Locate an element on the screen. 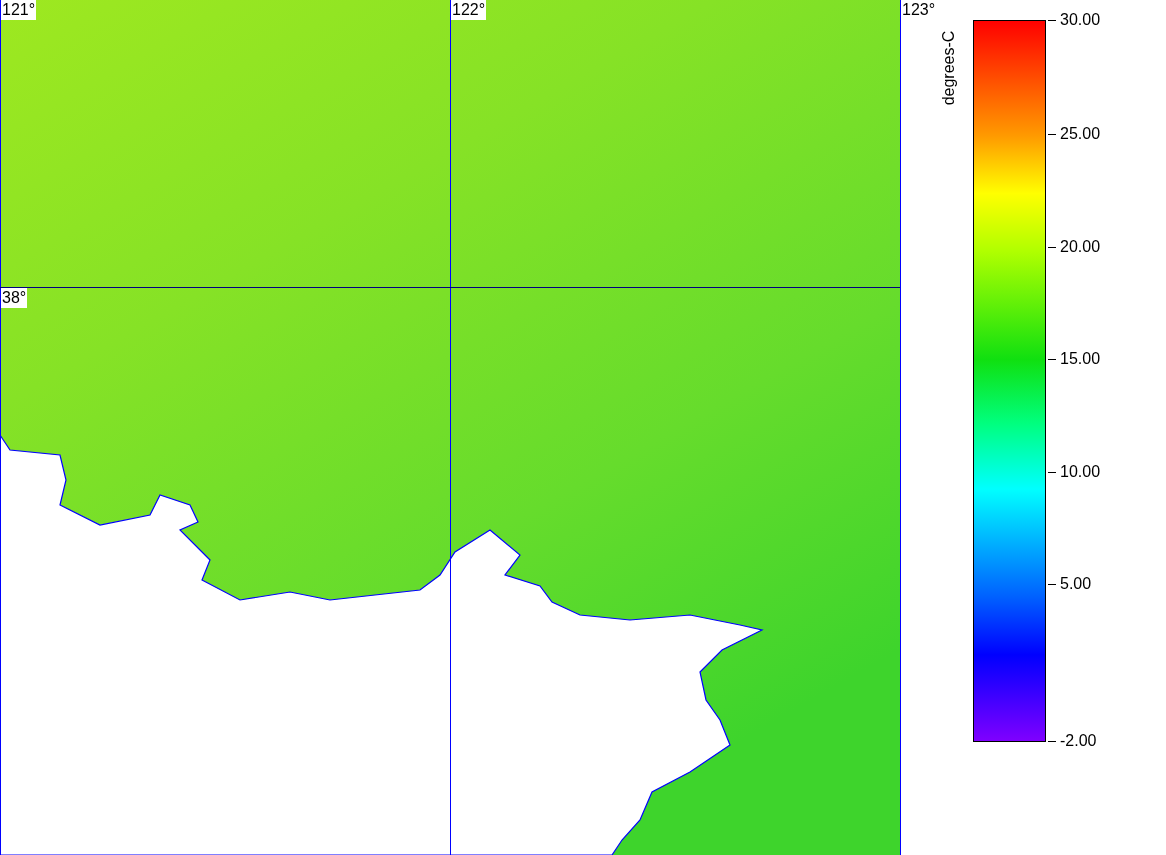  color-scale-tick-label: 30.00 is located at coordinates (1074, 20).